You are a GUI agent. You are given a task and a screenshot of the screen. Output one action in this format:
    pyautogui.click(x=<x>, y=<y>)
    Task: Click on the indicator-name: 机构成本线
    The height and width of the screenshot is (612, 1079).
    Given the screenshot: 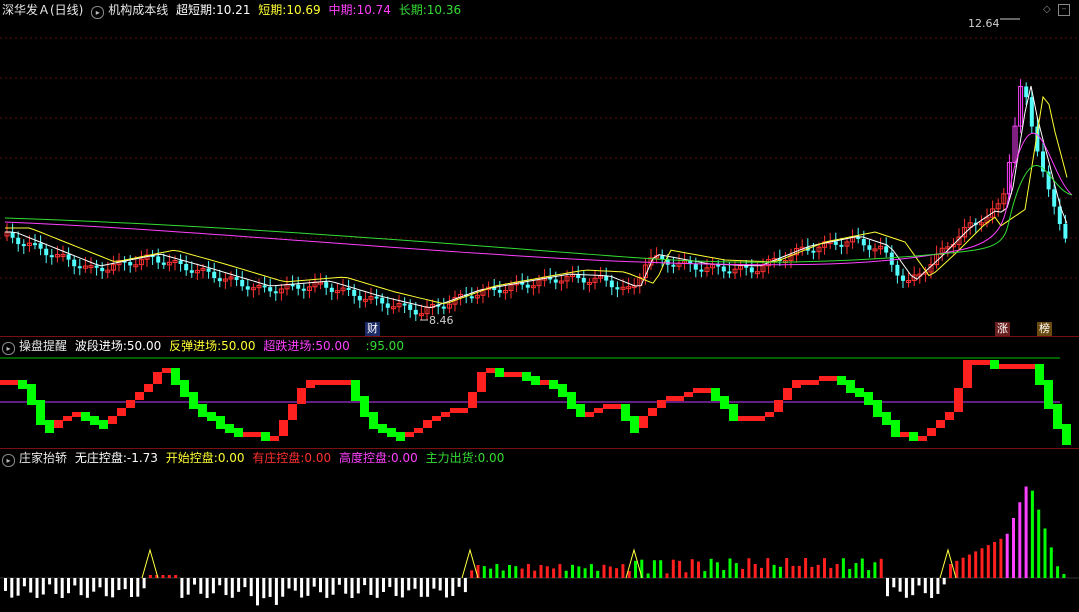 What is the action you would take?
    pyautogui.click(x=138, y=10)
    